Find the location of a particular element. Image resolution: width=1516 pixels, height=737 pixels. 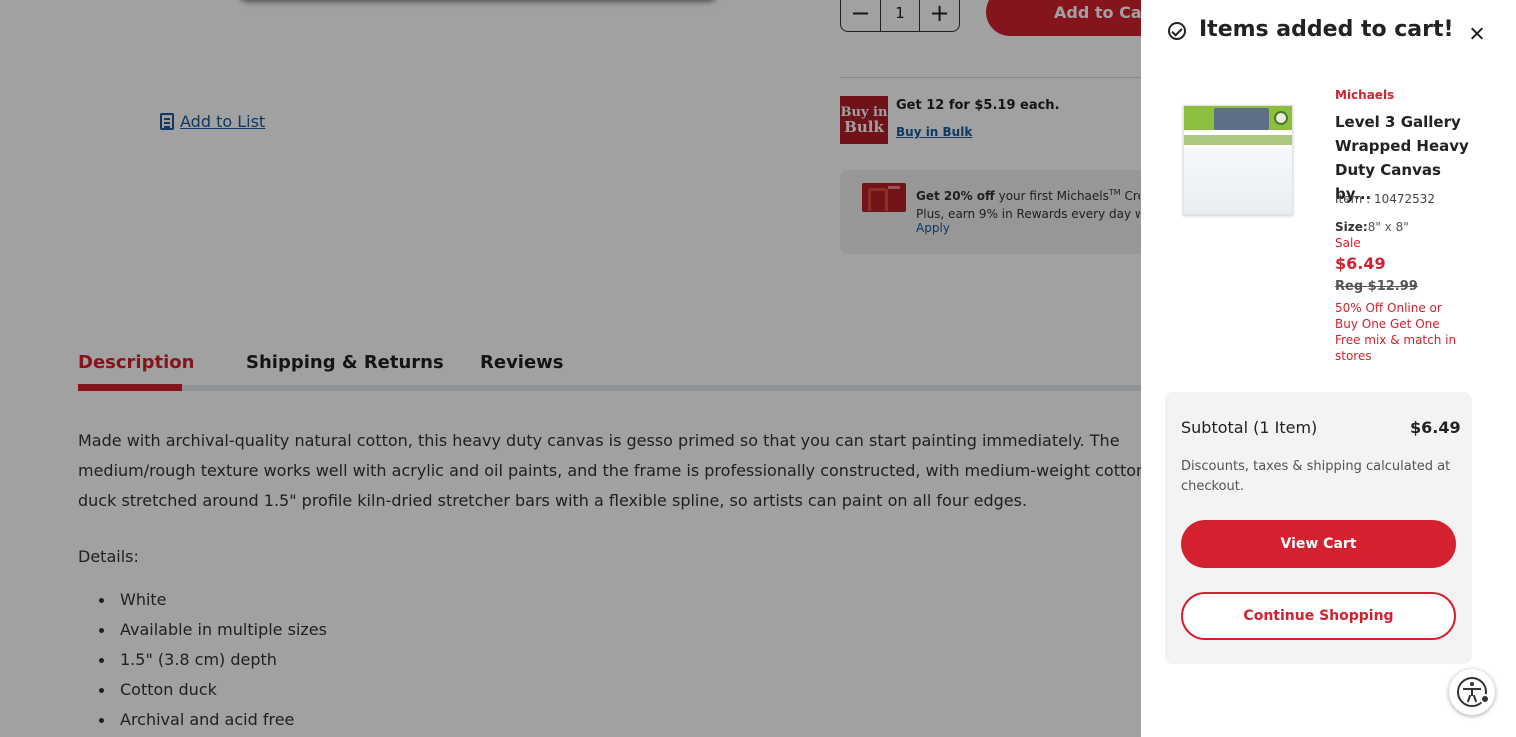

cart-item-image is located at coordinates (1238, 160).